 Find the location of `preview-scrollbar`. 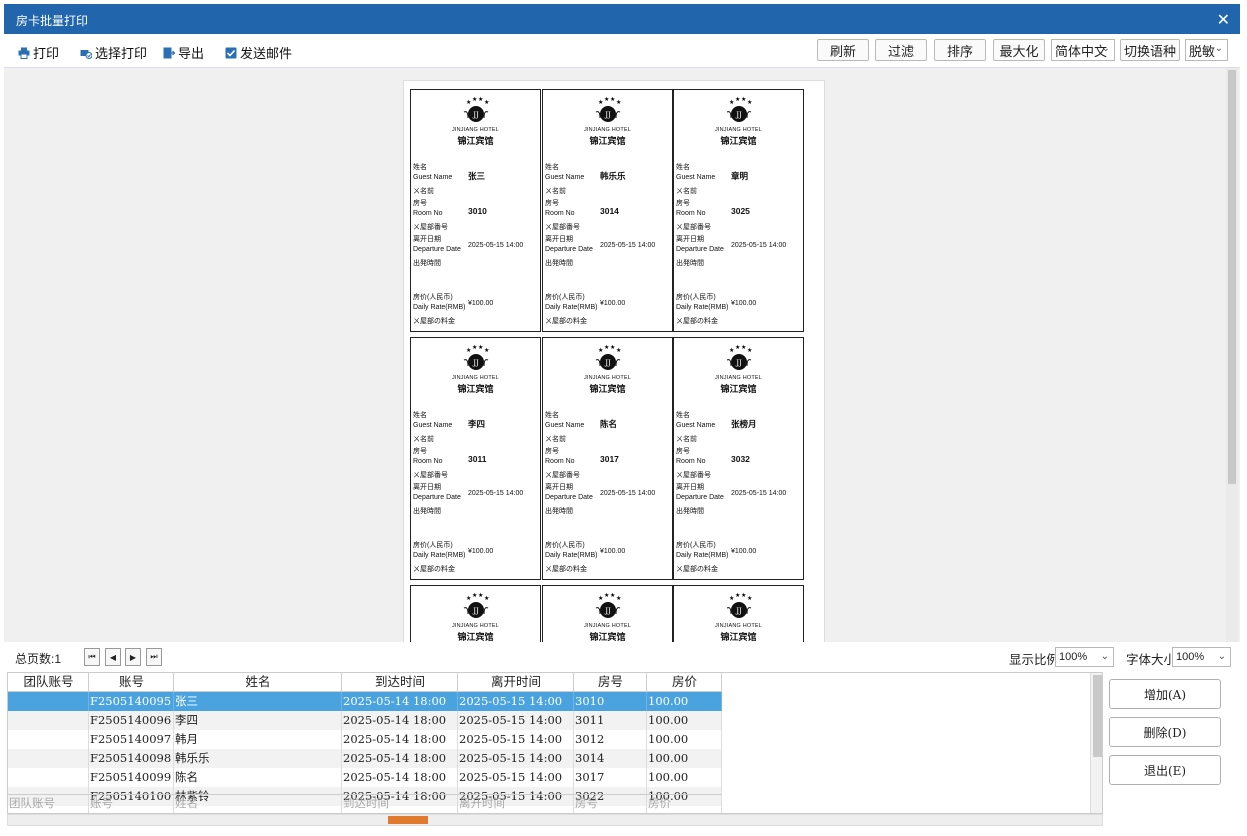

preview-scrollbar is located at coordinates (1232, 355).